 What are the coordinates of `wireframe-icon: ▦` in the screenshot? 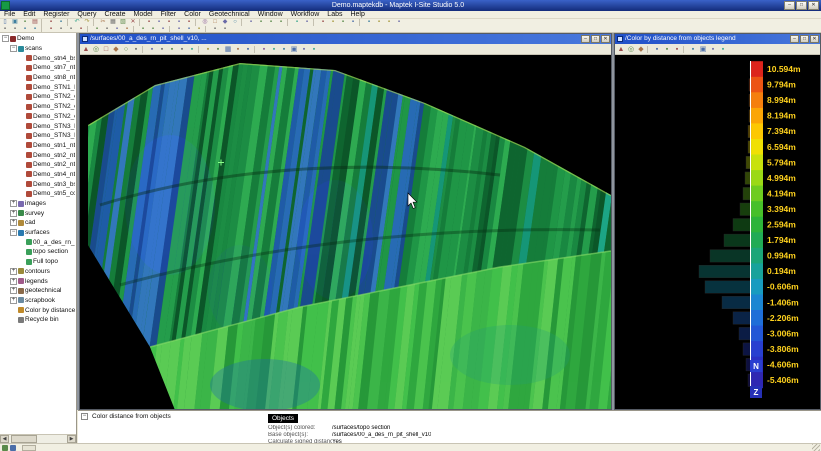 It's located at (228, 49).